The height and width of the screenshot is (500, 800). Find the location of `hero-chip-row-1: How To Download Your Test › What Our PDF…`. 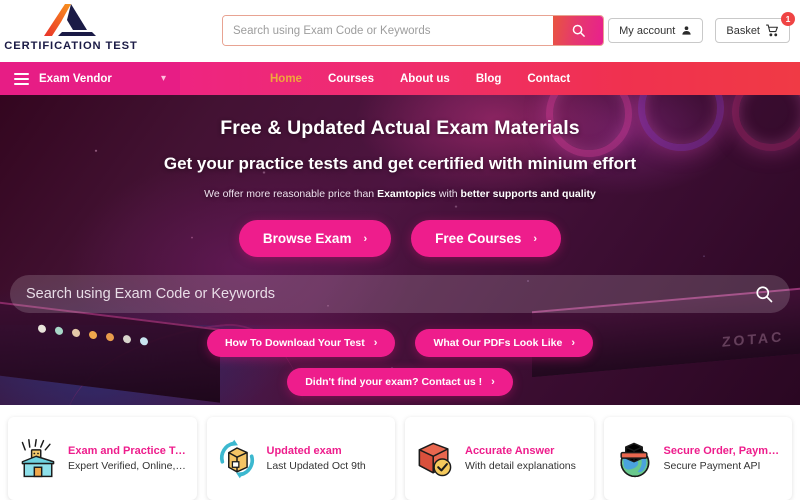

hero-chip-row-1: How To Download Your Test › What Our PDF… is located at coordinates (400, 343).